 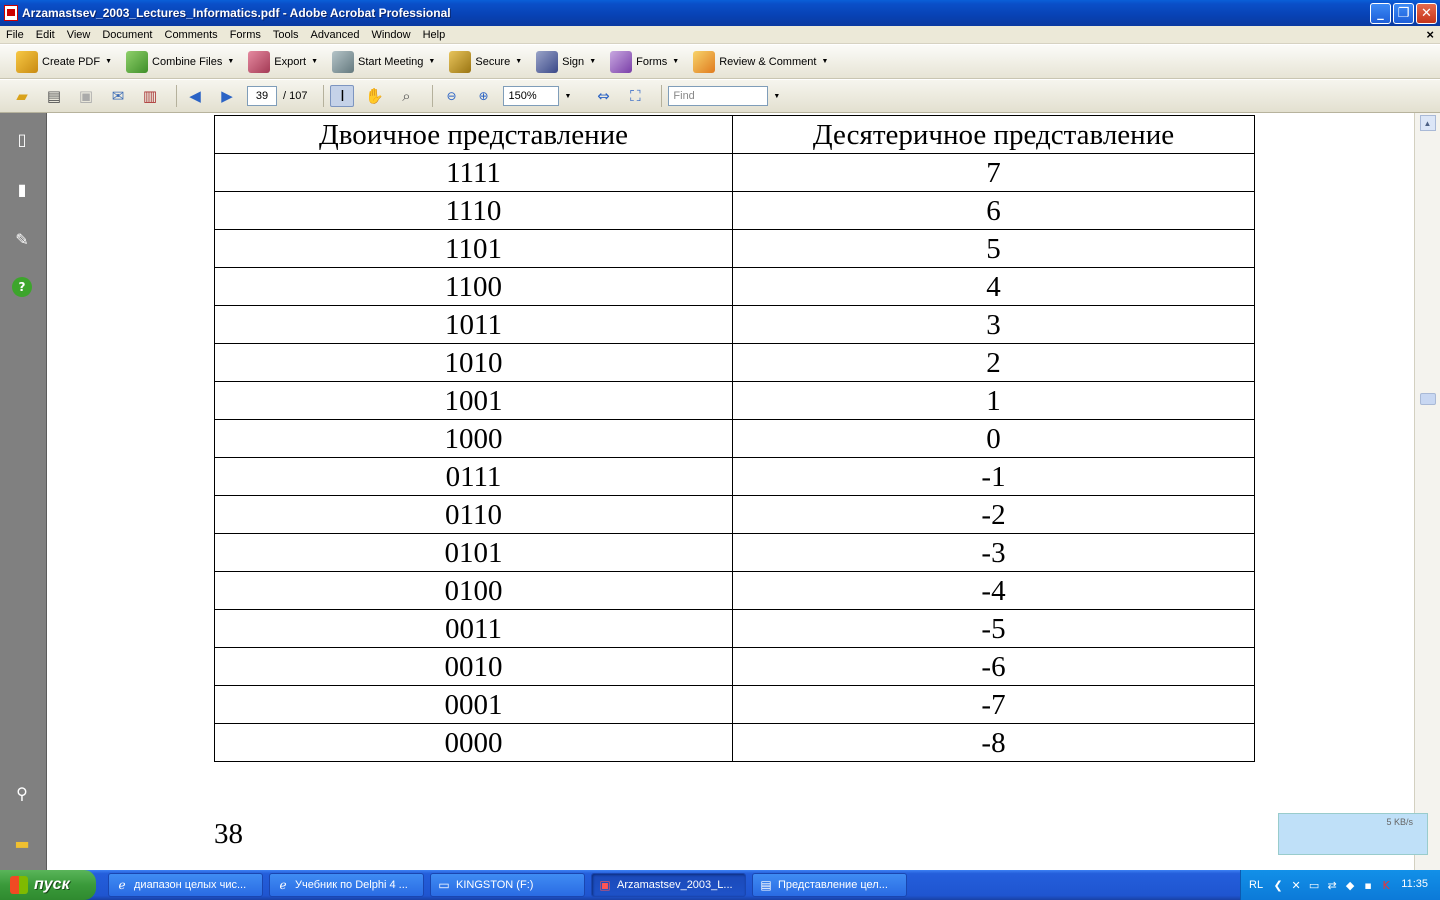 I want to click on binary-cell: 0101, so click(x=473, y=552).